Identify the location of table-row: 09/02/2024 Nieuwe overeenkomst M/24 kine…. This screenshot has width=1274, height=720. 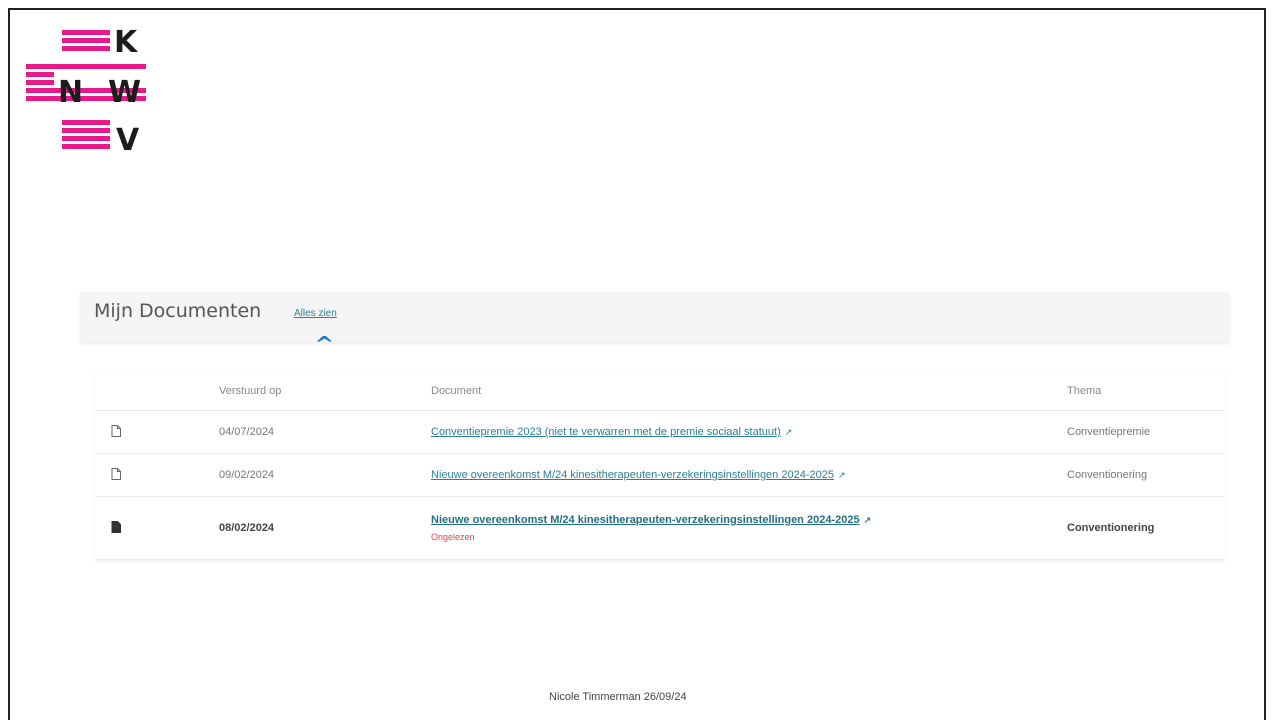
(660, 475).